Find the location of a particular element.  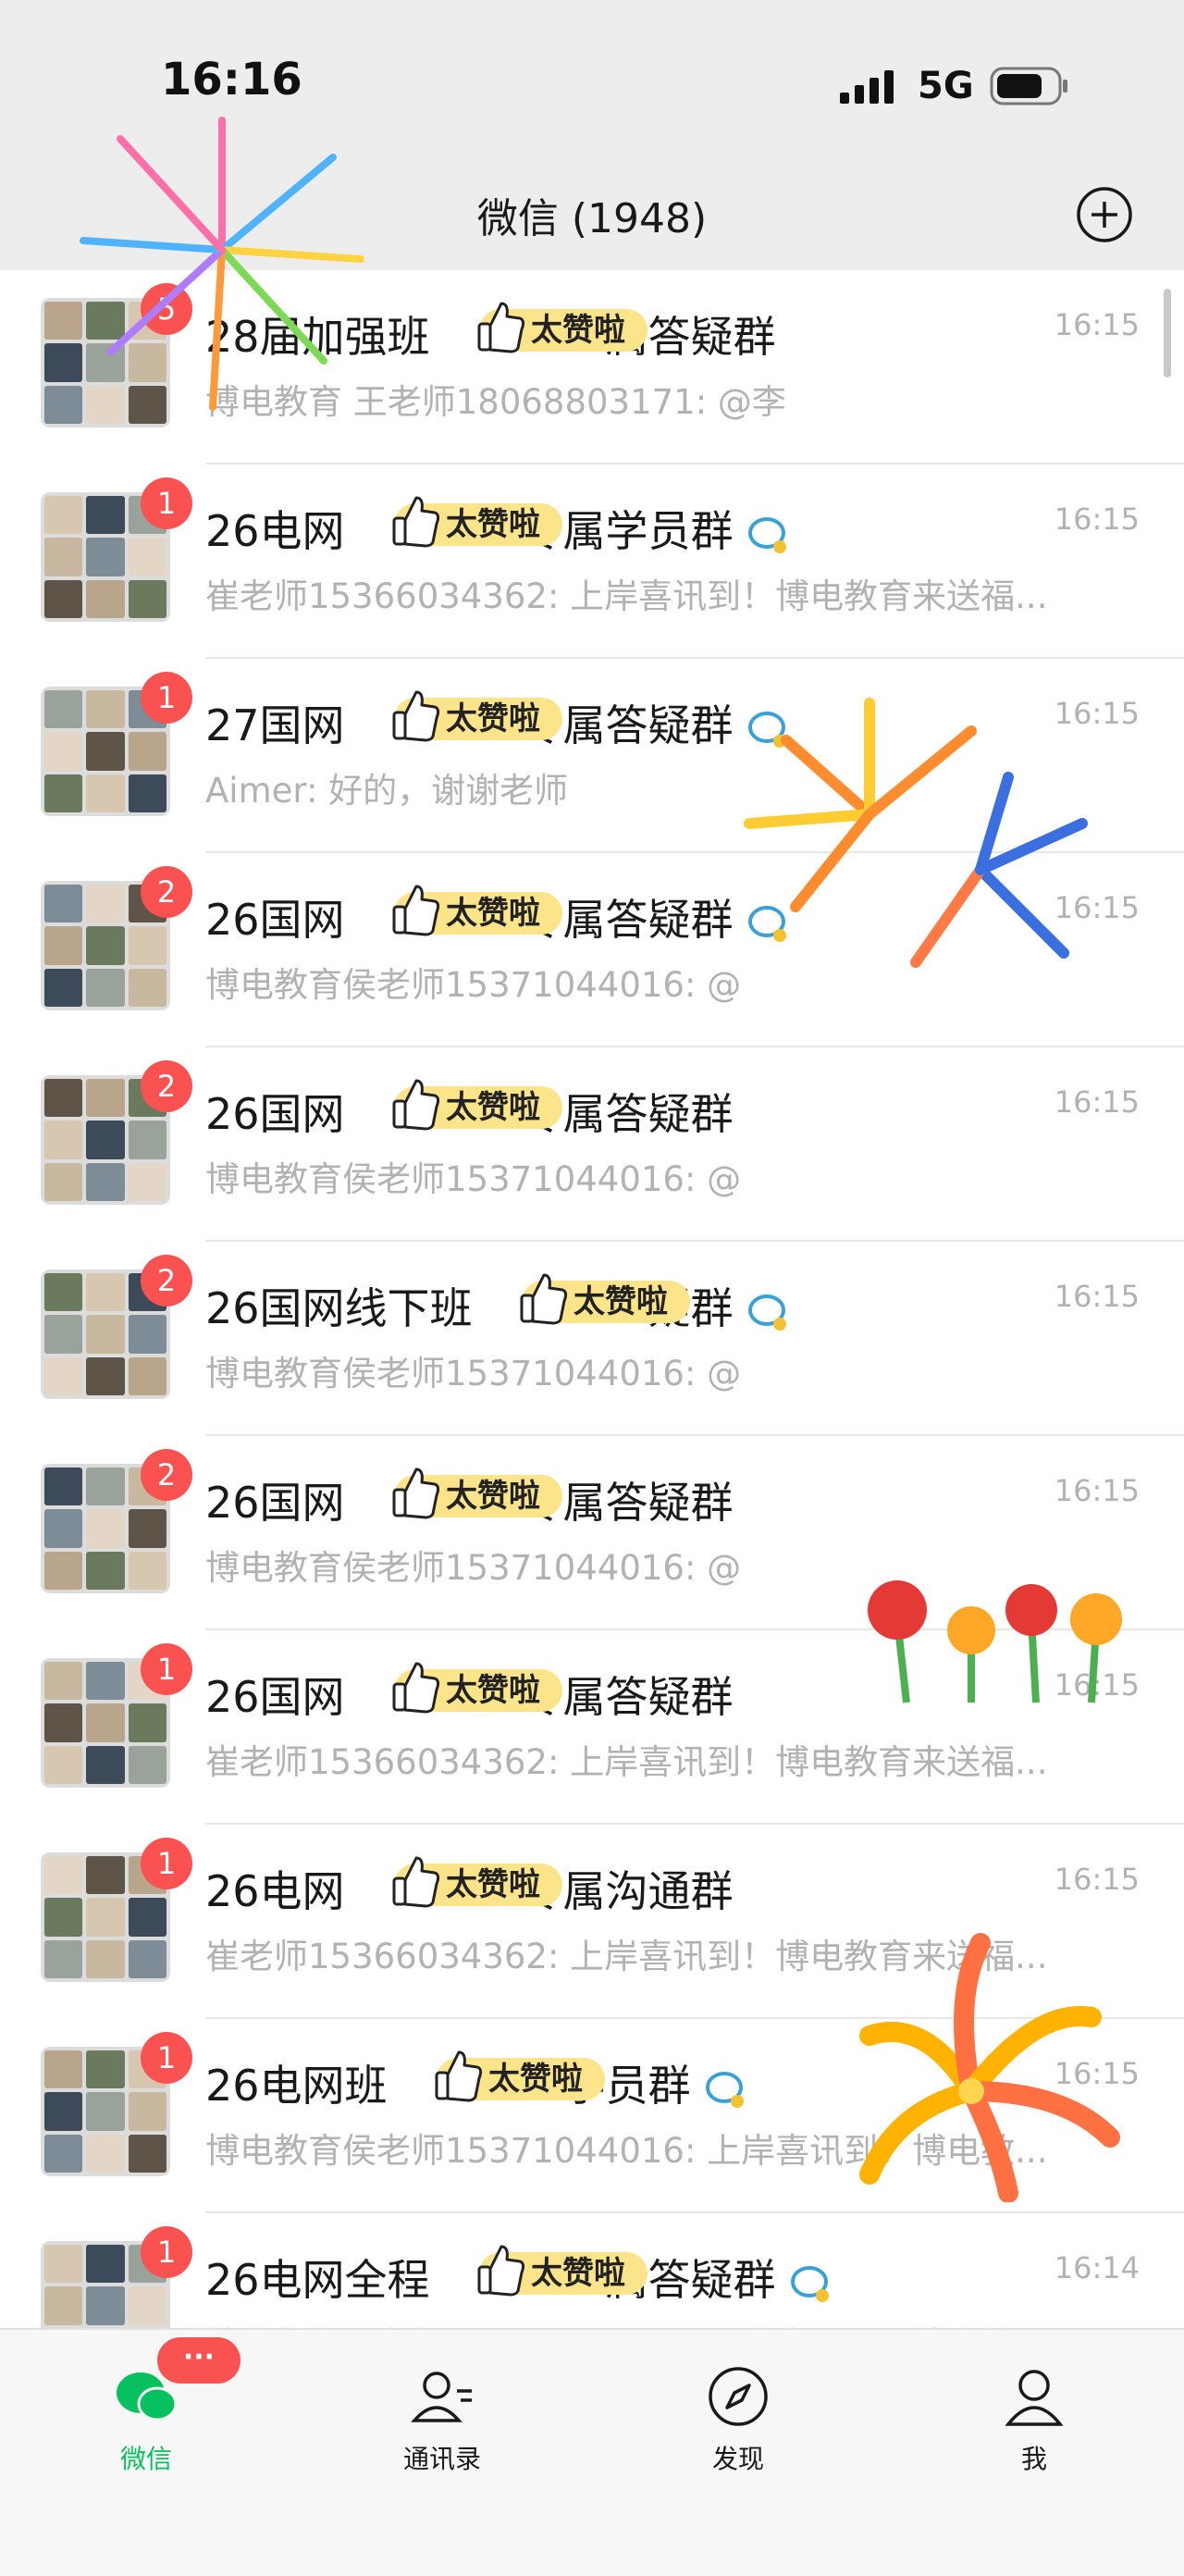

chat-title: 26电网全程 属答疑群 is located at coordinates (518, 2277).